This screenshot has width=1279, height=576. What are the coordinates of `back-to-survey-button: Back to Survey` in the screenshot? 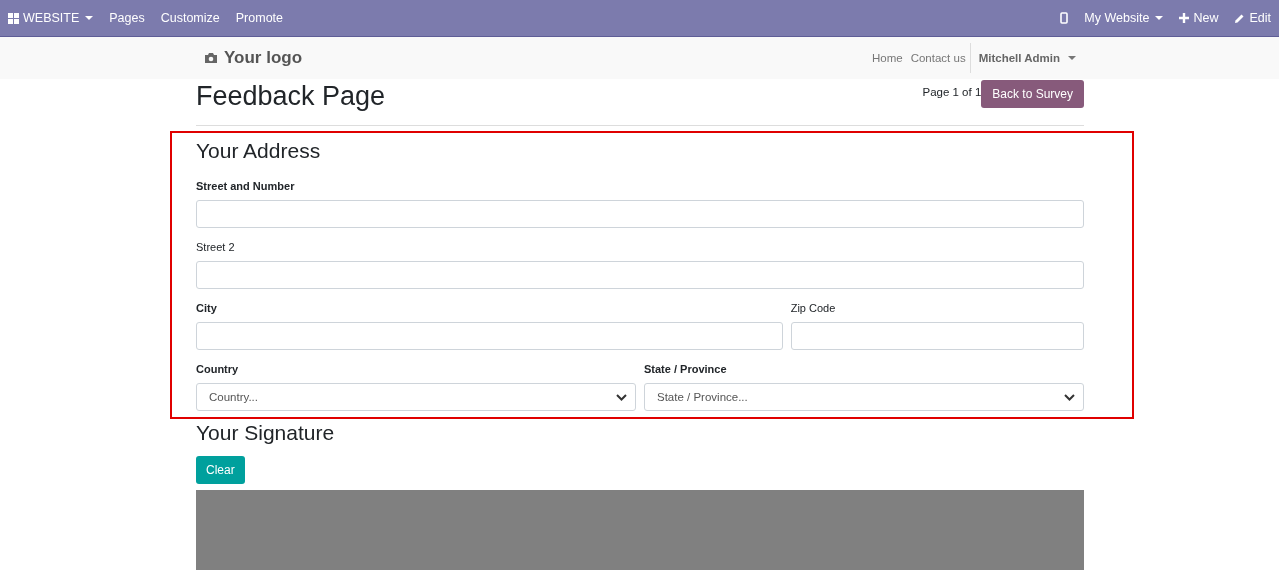 It's located at (1032, 94).